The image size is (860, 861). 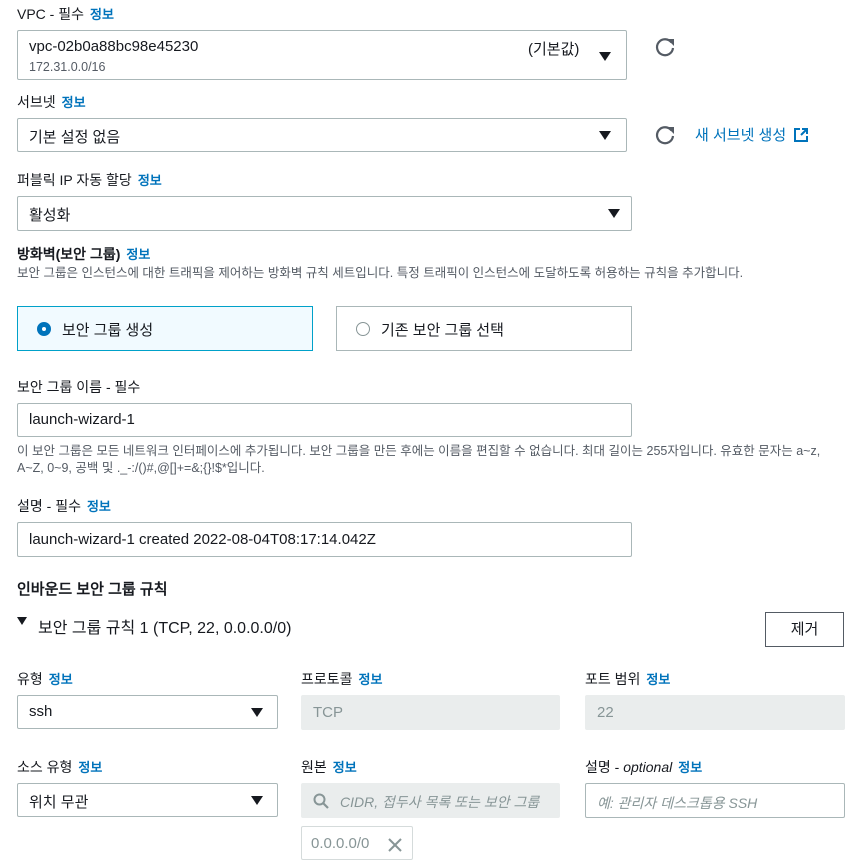 I want to click on radio-selected-icon, so click(x=44, y=329).